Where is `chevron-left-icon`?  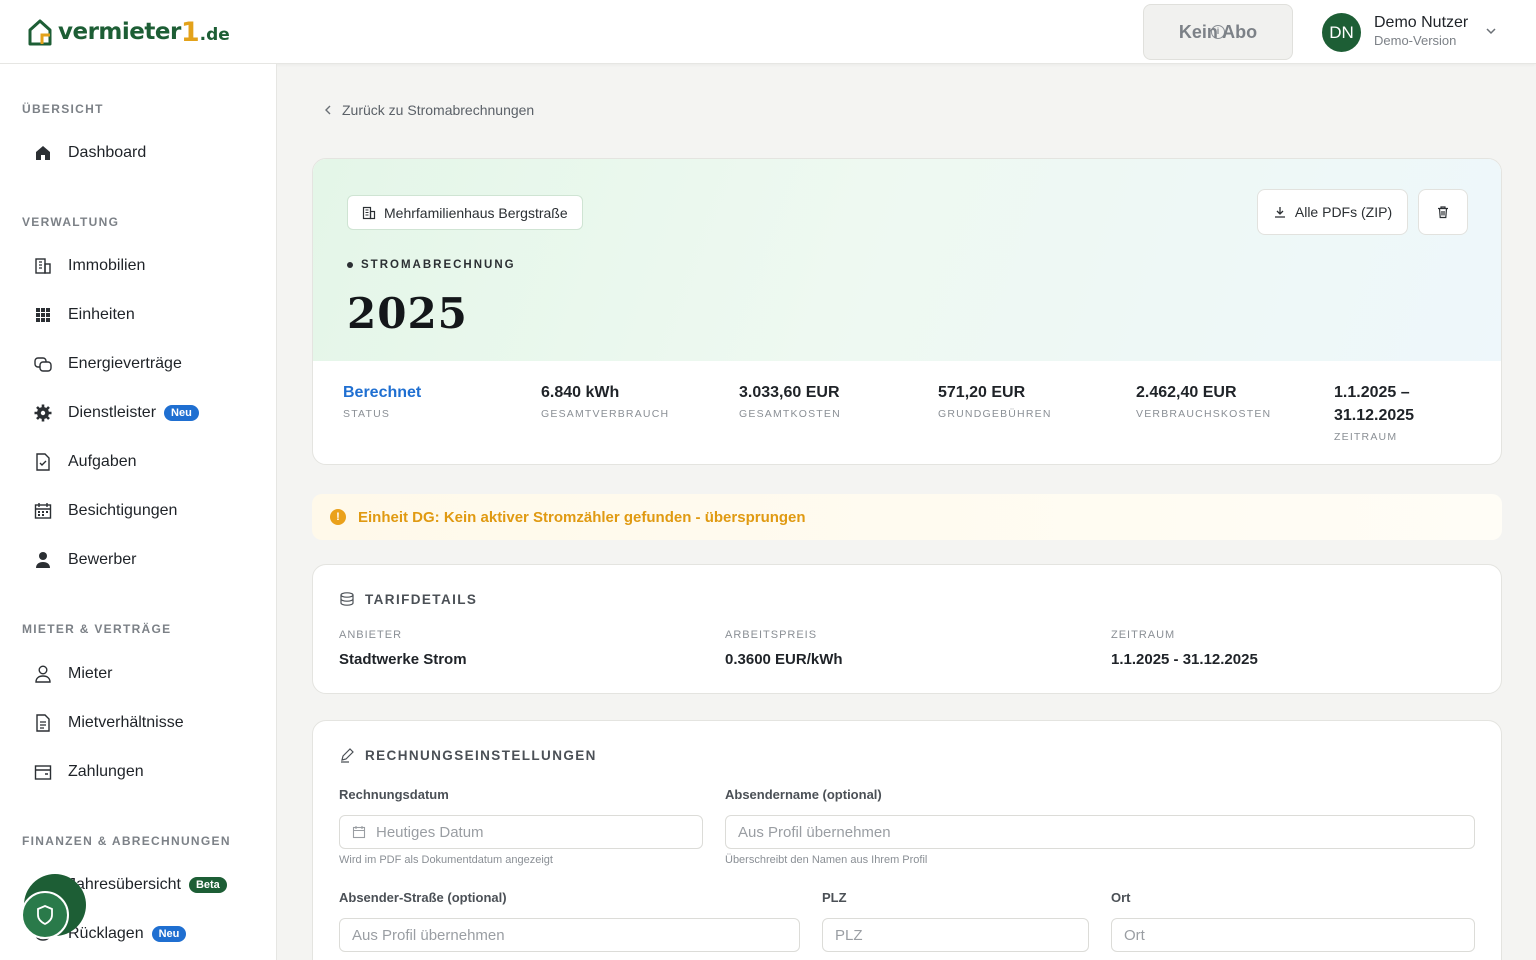
chevron-left-icon is located at coordinates (328, 110).